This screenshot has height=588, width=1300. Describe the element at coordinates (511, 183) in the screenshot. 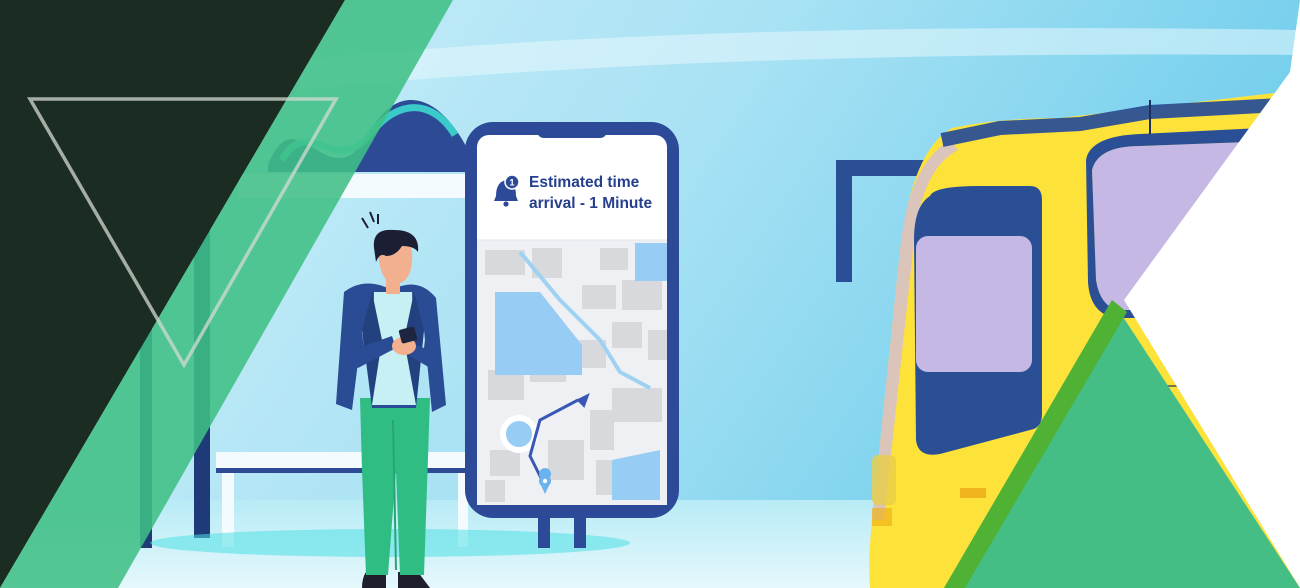

I see `bell-badge-count: 1` at that location.